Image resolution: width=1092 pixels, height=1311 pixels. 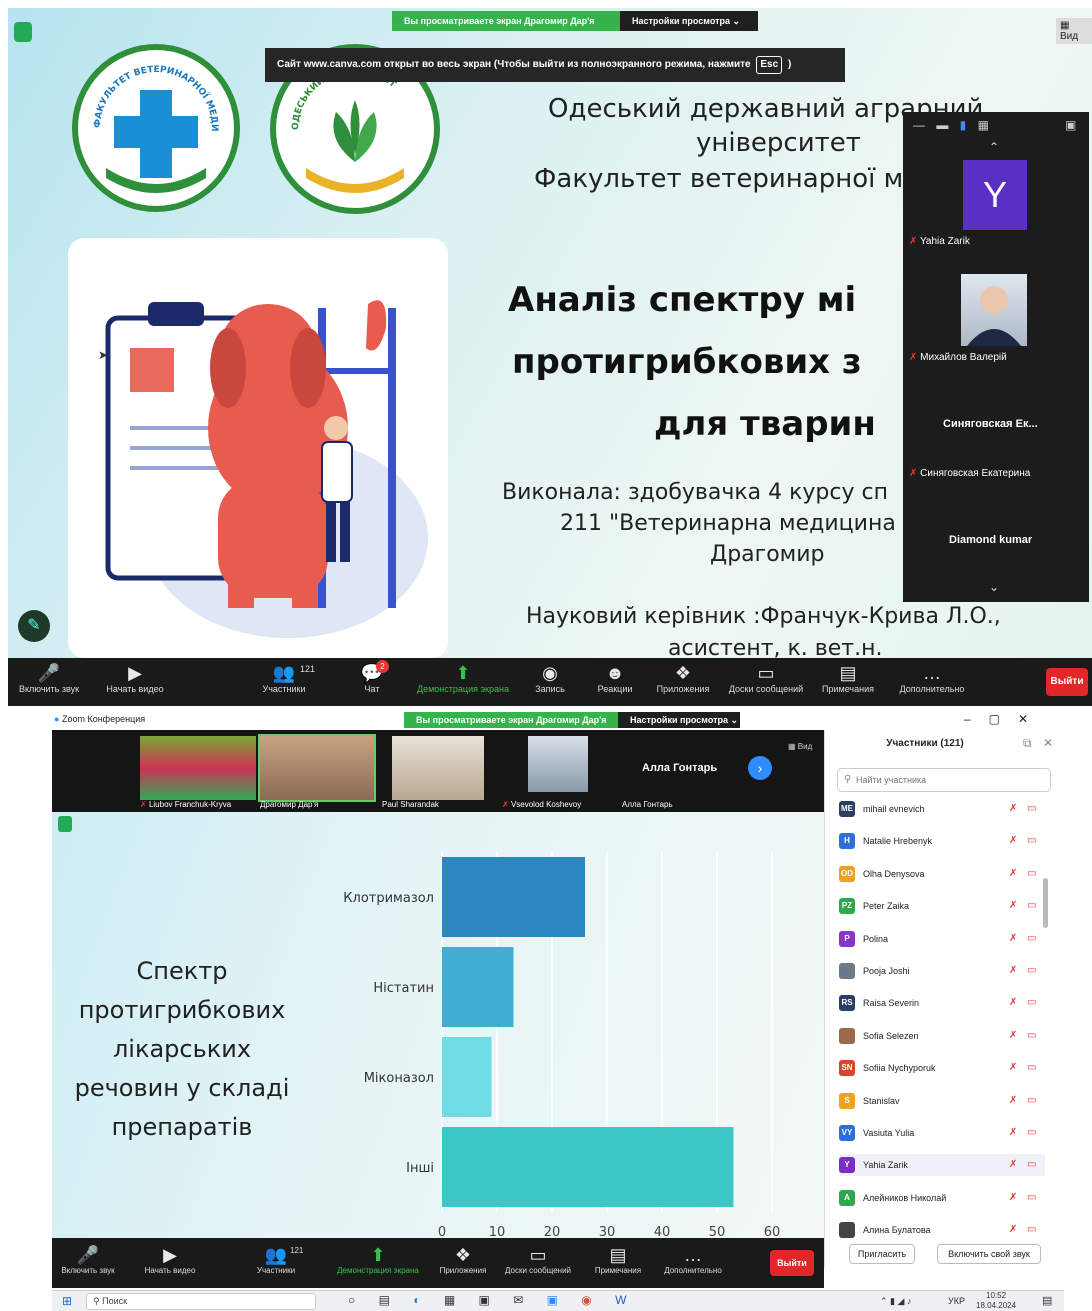 What do you see at coordinates (942, 971) in the screenshot?
I see `participant-row: Pooja Joshi ✗ ▭` at bounding box center [942, 971].